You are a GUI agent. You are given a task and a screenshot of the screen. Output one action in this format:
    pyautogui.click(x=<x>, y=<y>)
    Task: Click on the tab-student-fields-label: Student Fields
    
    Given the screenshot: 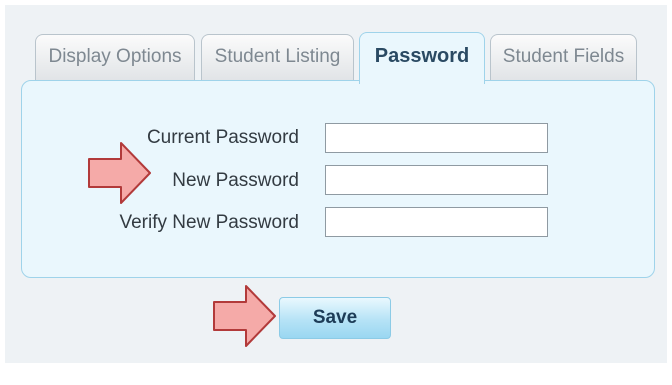 What is the action you would take?
    pyautogui.click(x=563, y=56)
    